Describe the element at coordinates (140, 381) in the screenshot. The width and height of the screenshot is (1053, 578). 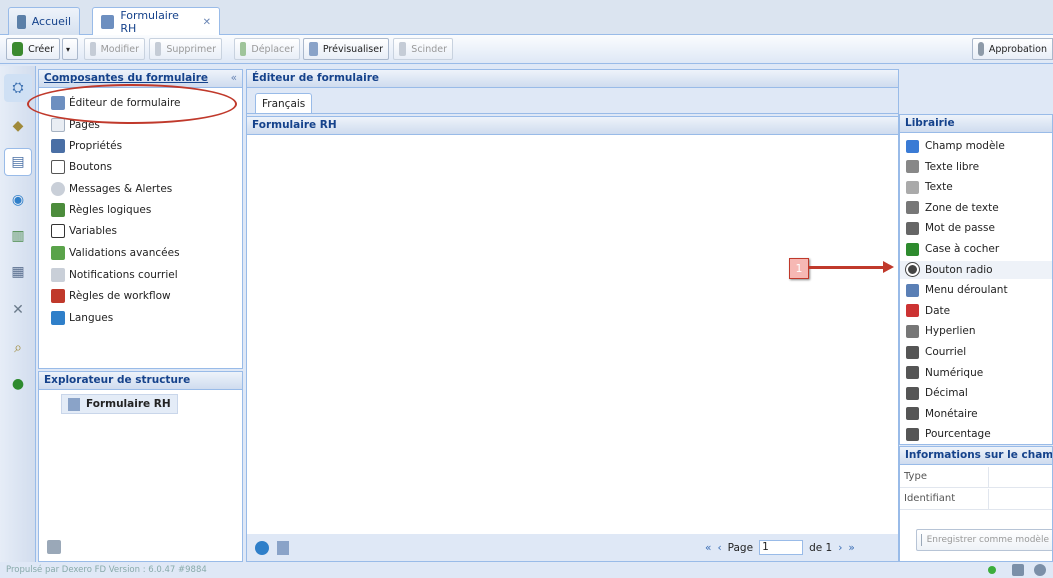
I see `structure-panel-header: Explorateur de structure` at that location.